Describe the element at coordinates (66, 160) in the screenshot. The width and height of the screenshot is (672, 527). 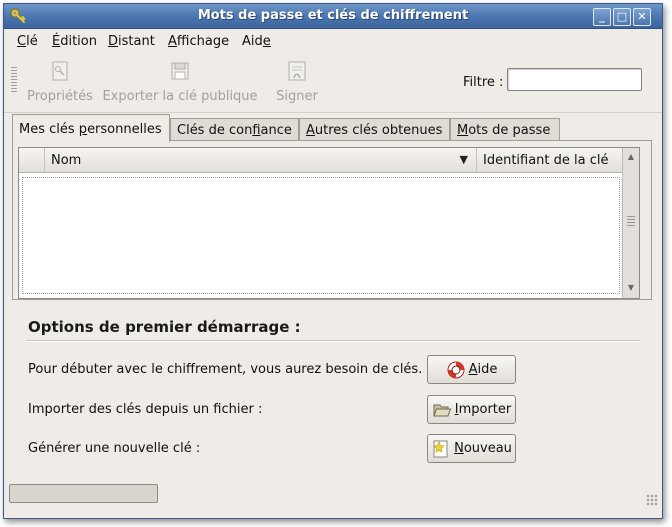
I see `column-name-label: Nom` at that location.